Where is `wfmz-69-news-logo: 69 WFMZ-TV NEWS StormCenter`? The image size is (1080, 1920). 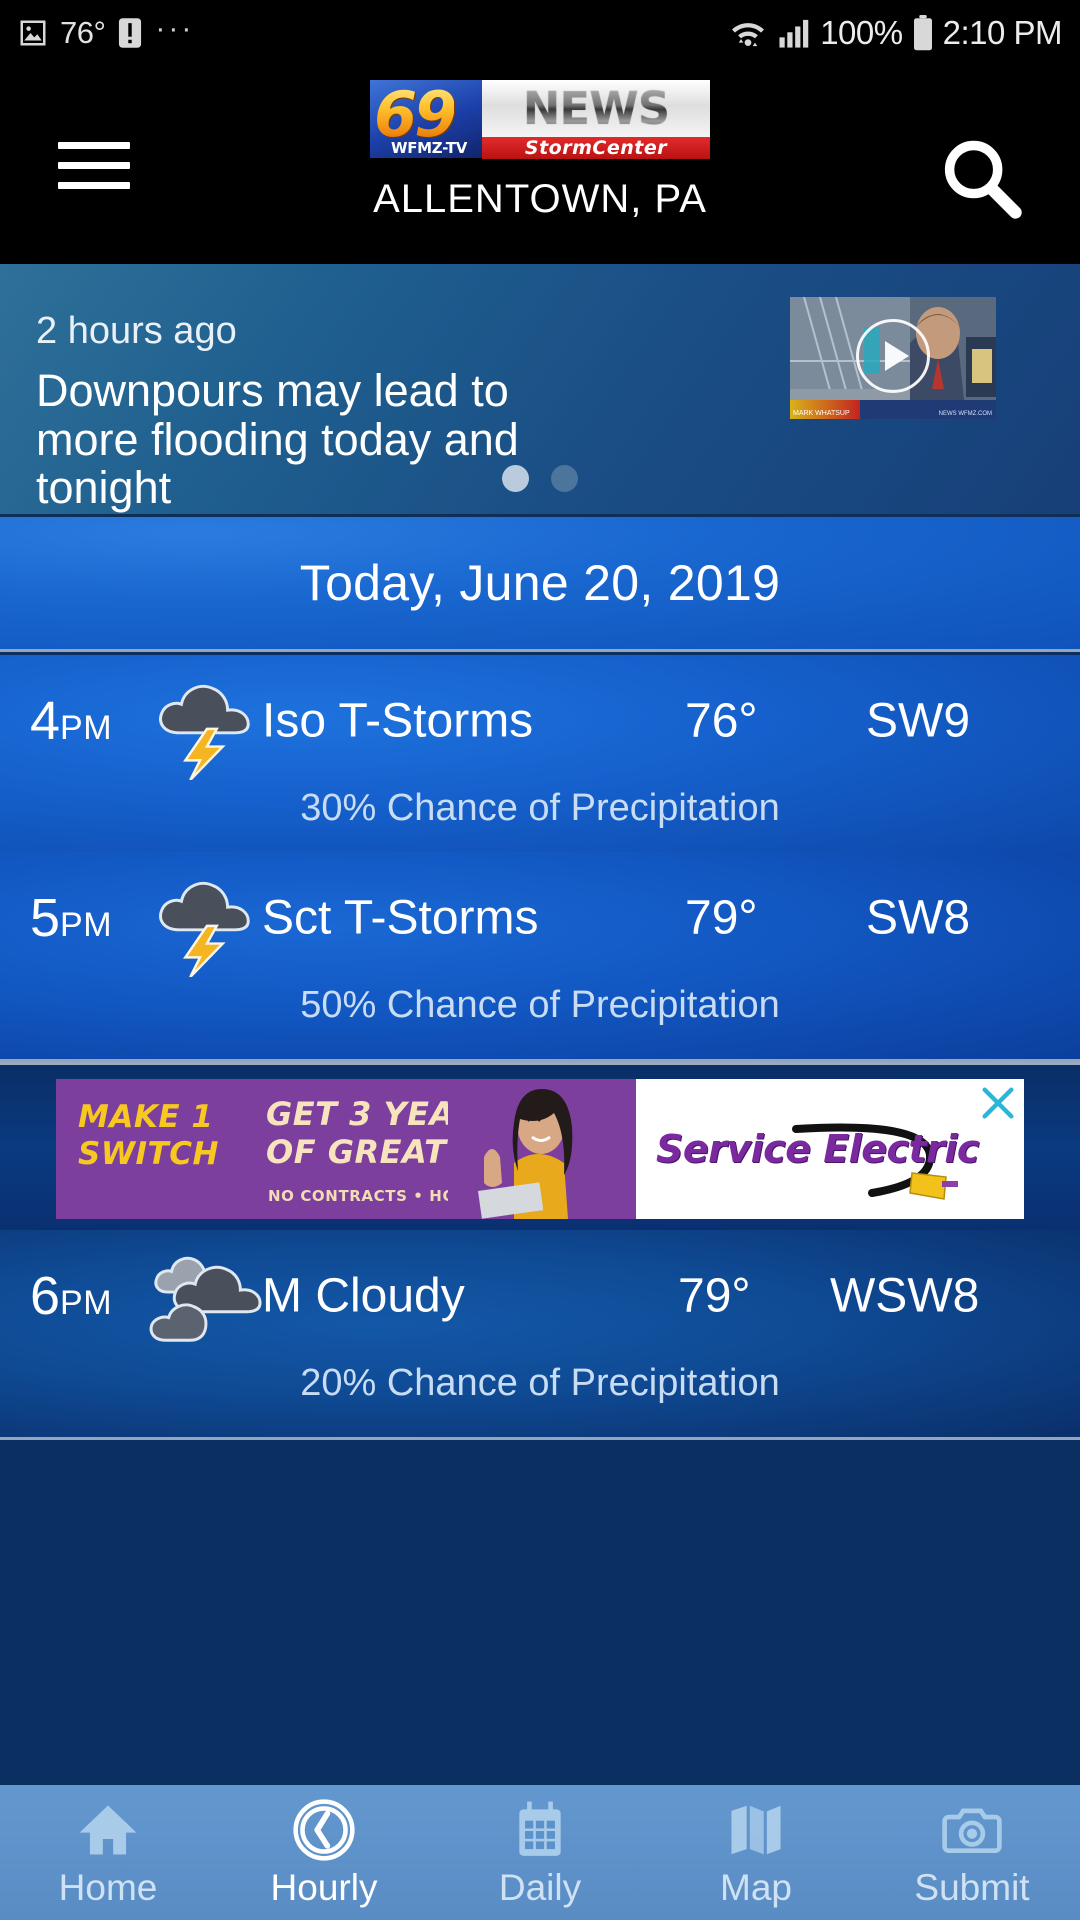 wfmz-69-news-logo: 69 WFMZ-TV NEWS StormCenter is located at coordinates (540, 119).